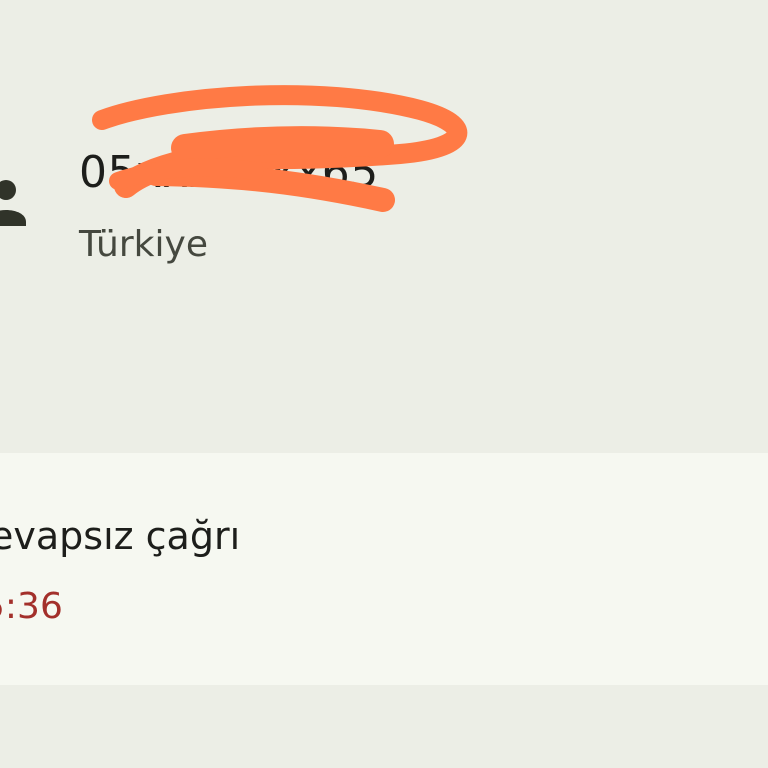 The image size is (768, 768). I want to click on call-time: 5:36, so click(31, 606).